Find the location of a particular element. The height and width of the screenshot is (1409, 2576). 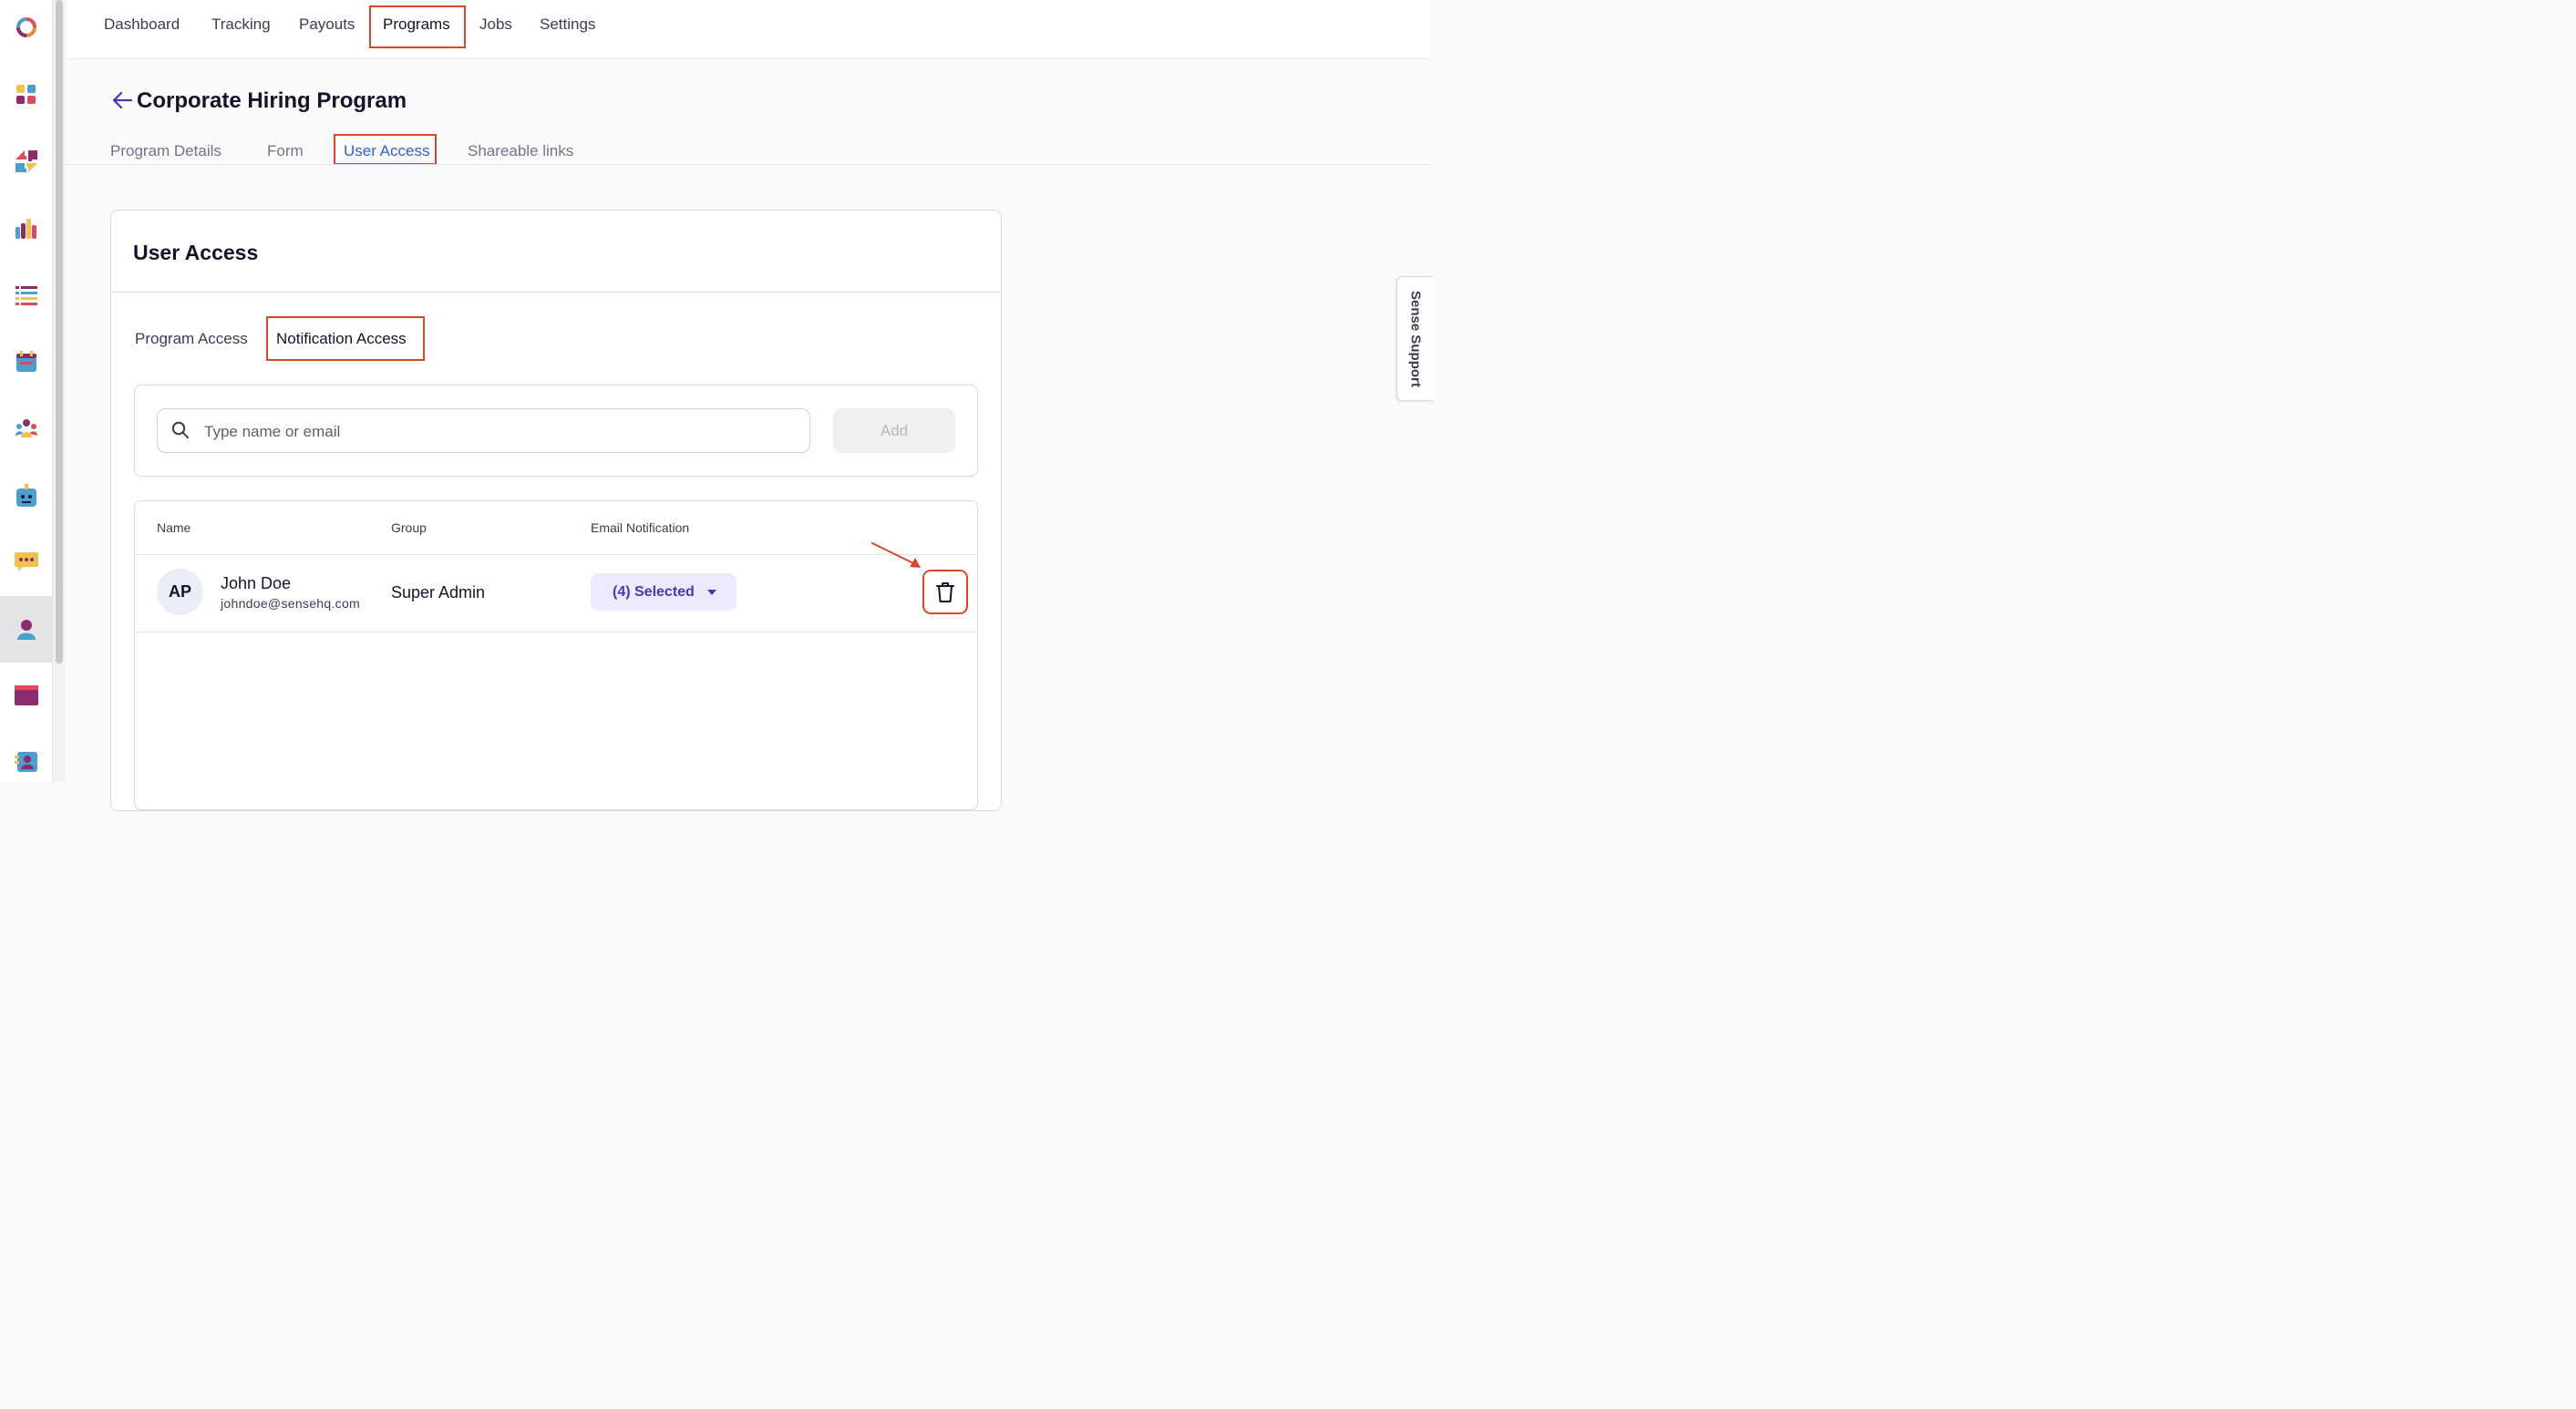

nav-dashboard: Dashboard is located at coordinates (142, 25).